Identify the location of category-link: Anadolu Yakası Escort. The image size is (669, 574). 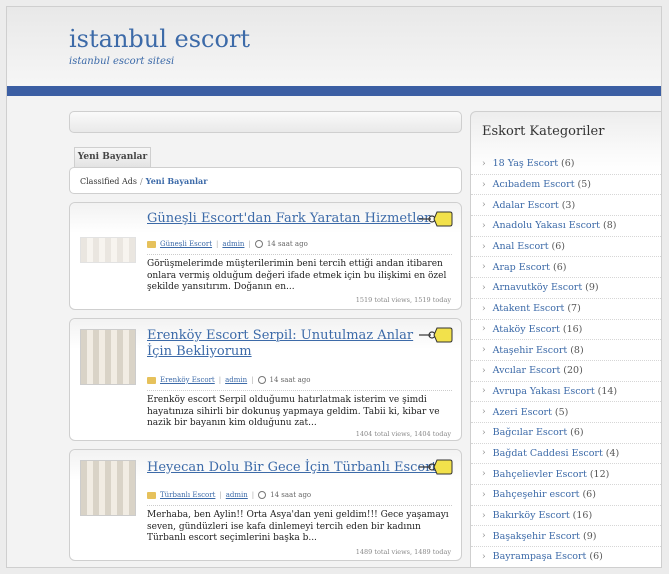
(546, 225).